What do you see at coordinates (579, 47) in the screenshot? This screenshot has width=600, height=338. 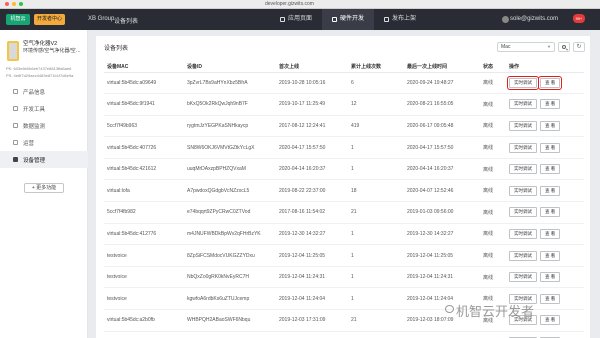 I see `refresh-button: ↻` at bounding box center [579, 47].